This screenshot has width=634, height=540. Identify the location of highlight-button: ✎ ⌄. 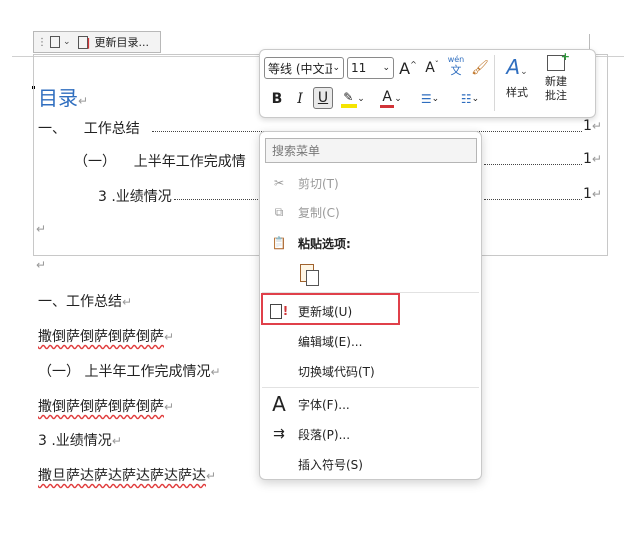
(353, 99).